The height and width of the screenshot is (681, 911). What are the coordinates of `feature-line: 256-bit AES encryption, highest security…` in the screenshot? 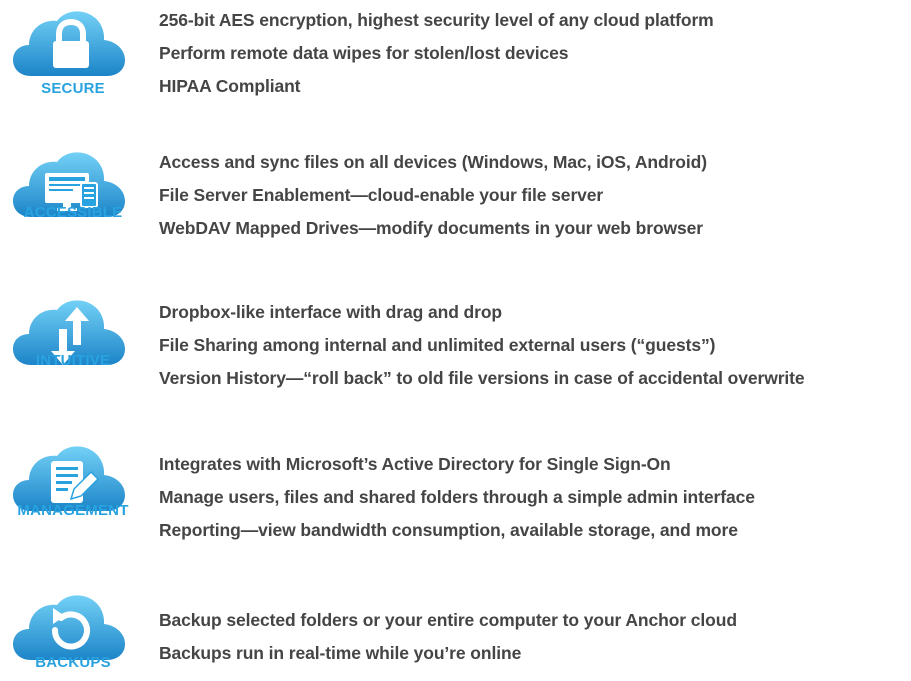 It's located at (436, 20).